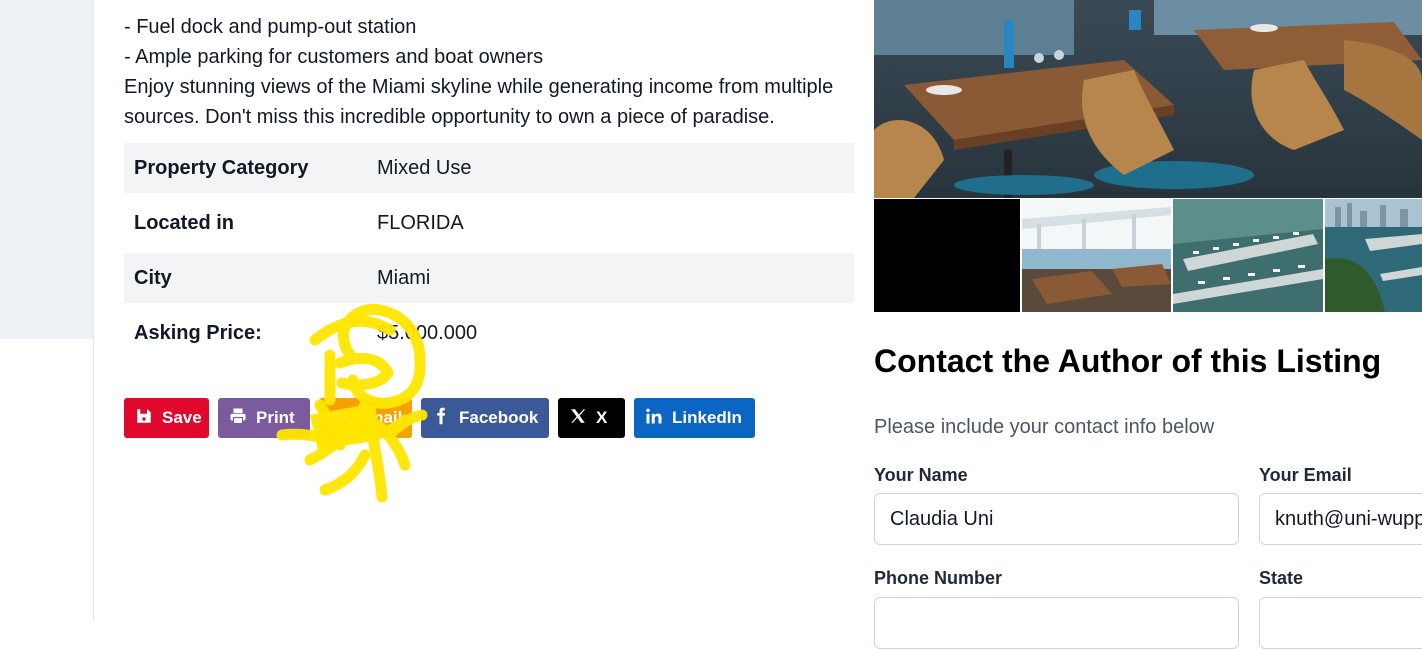 The image size is (1422, 649). What do you see at coordinates (1148, 99) in the screenshot?
I see `restaurant-photo` at bounding box center [1148, 99].